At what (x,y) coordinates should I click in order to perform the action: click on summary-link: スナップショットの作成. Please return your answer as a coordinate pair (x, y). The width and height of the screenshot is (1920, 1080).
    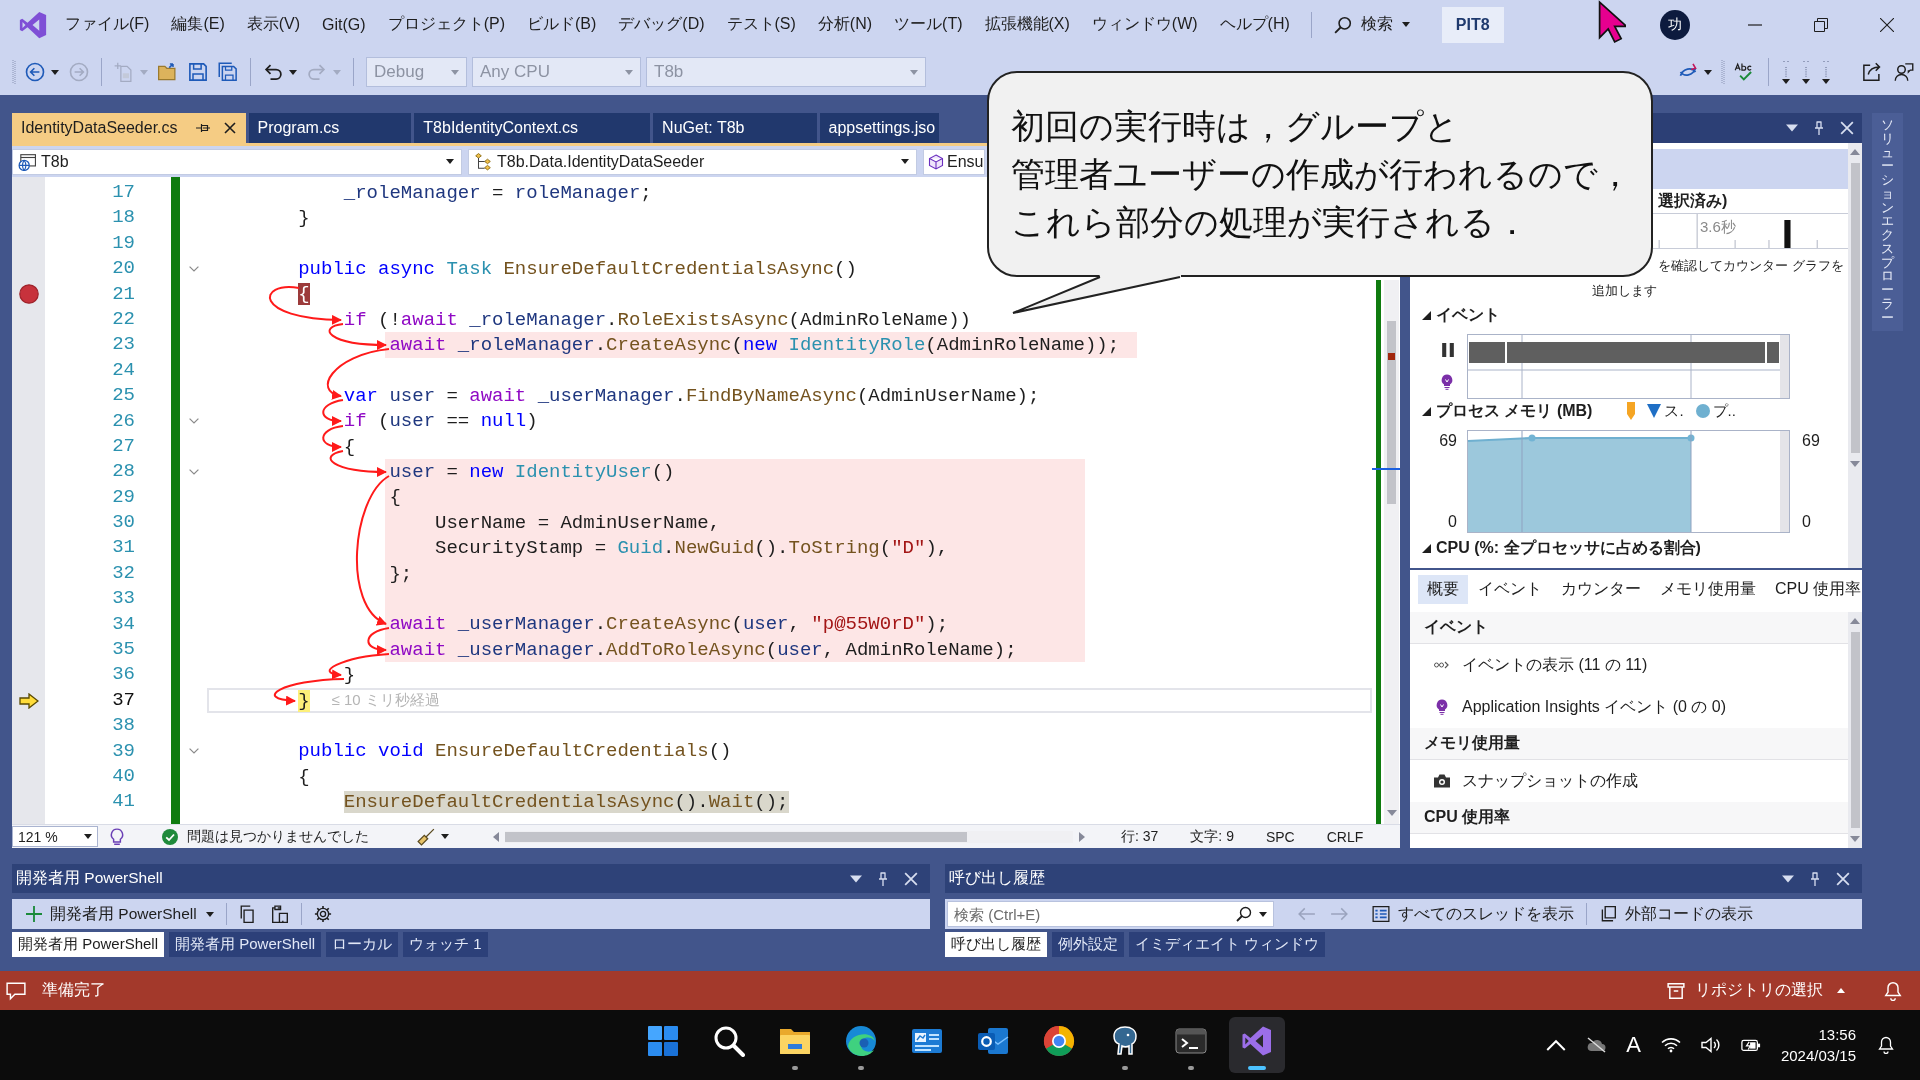
    Looking at the image, I should click on (1536, 781).